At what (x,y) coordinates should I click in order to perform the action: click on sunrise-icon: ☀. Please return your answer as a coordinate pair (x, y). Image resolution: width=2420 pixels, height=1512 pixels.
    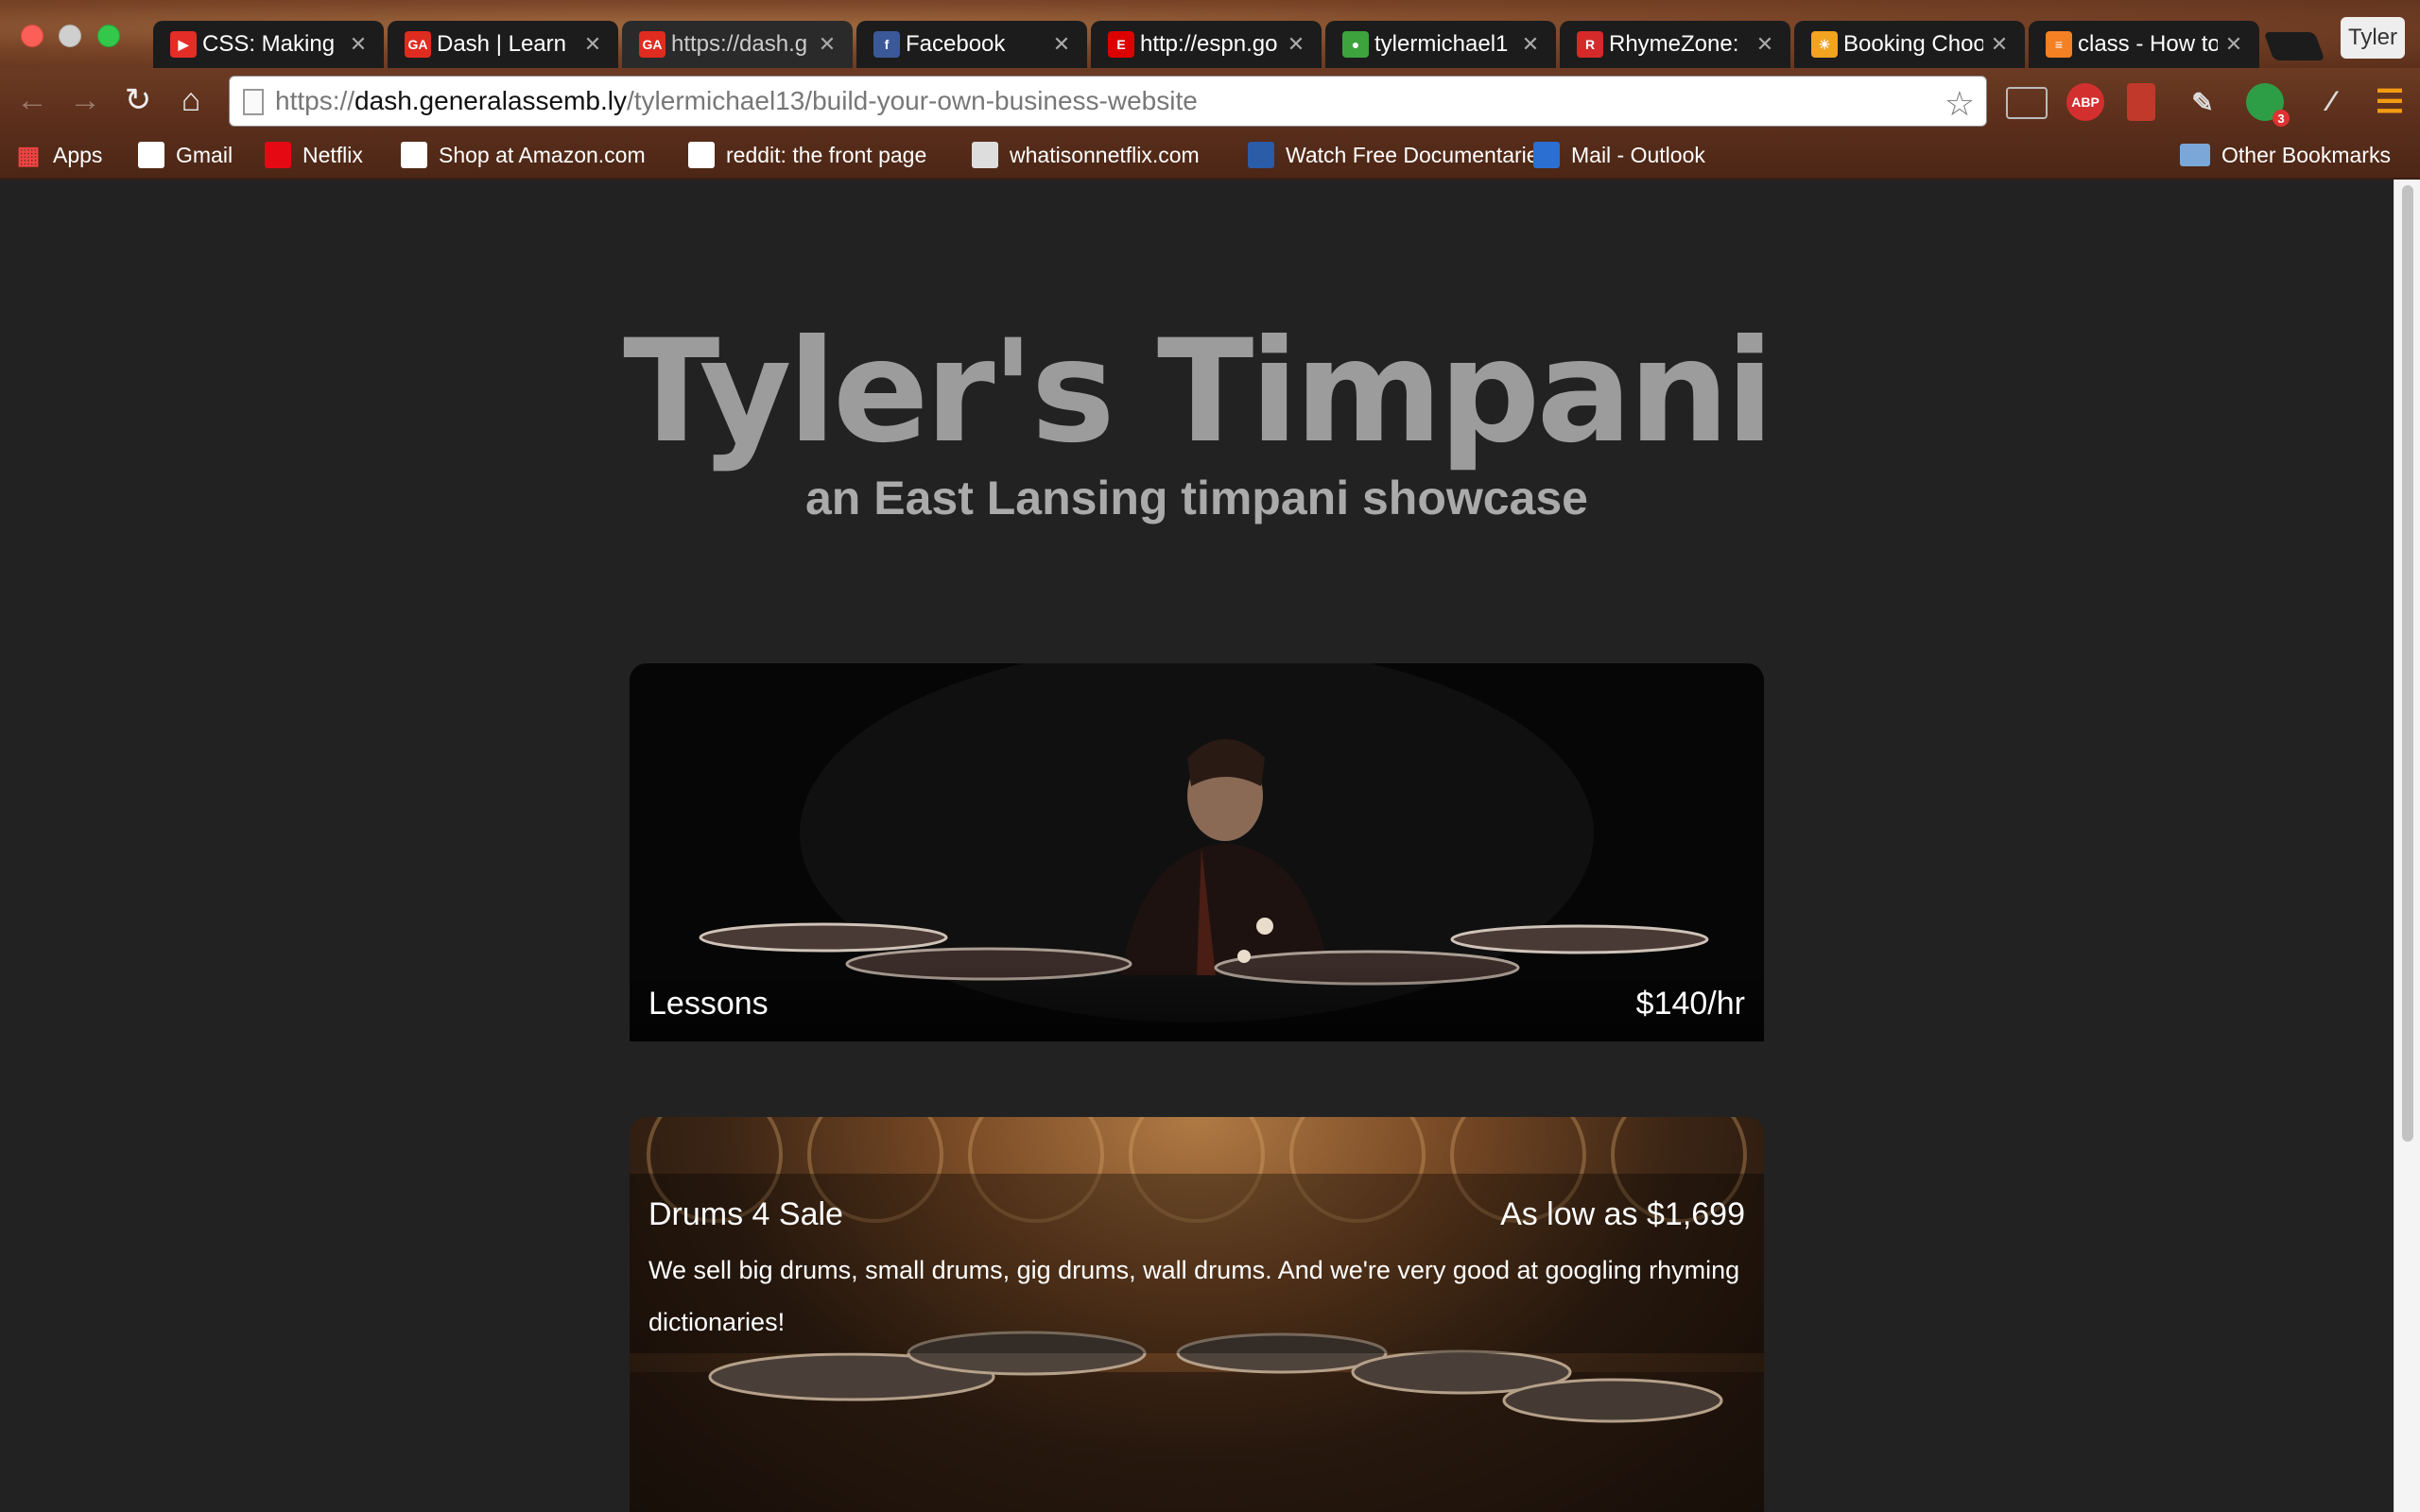
    Looking at the image, I should click on (1824, 44).